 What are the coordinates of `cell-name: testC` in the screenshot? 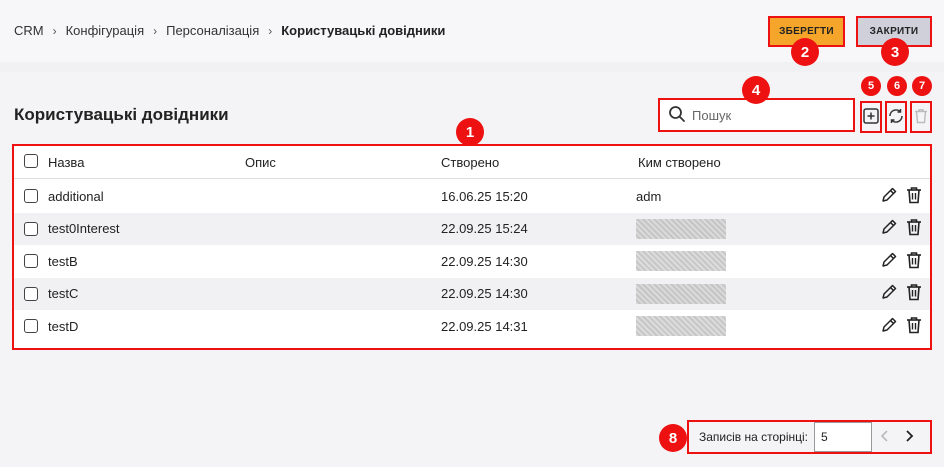 It's located at (63, 293).